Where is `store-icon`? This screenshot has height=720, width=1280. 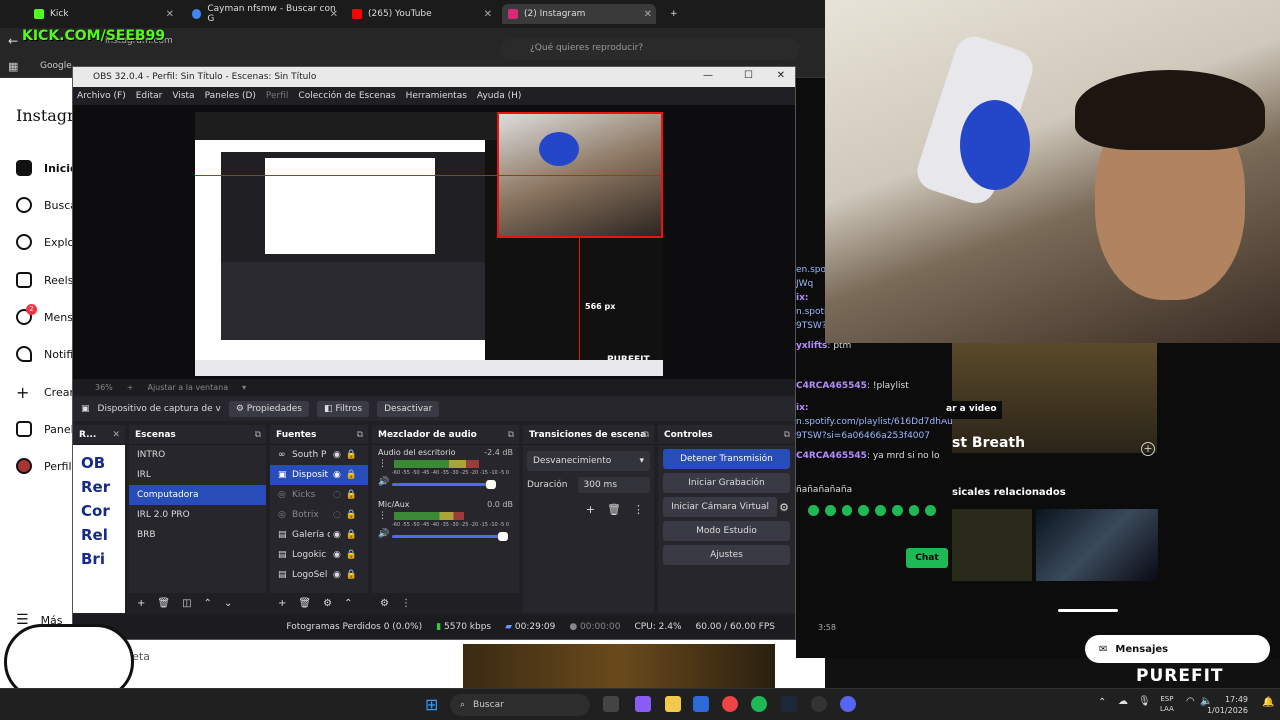 store-icon is located at coordinates (701, 704).